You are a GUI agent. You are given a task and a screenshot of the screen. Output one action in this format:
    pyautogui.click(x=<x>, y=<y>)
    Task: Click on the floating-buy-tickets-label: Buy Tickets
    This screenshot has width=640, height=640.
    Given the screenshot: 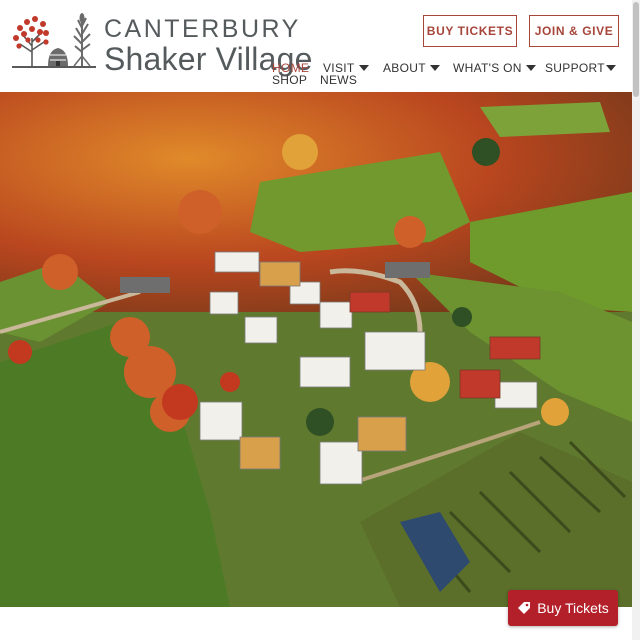 What is the action you would take?
    pyautogui.click(x=573, y=608)
    